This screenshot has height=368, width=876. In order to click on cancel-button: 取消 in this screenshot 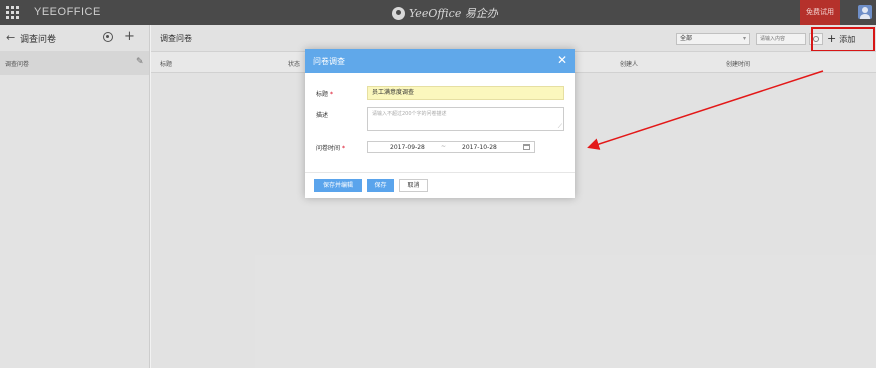, I will do `click(413, 185)`.